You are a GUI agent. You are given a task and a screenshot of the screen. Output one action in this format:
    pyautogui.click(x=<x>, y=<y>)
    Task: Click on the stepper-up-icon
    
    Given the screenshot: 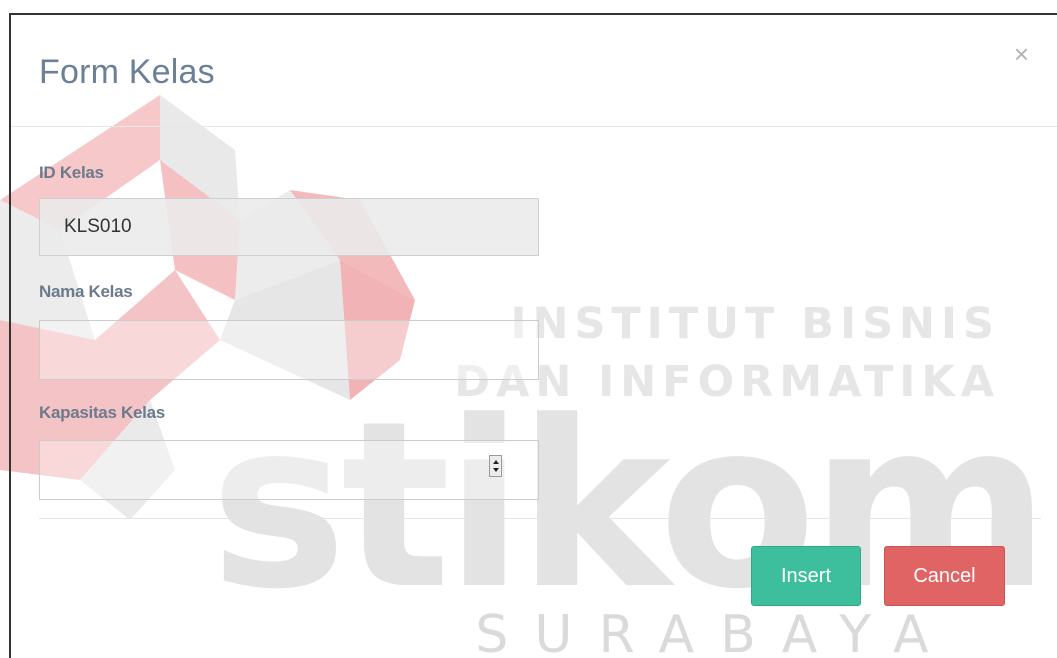 What is the action you would take?
    pyautogui.click(x=496, y=462)
    